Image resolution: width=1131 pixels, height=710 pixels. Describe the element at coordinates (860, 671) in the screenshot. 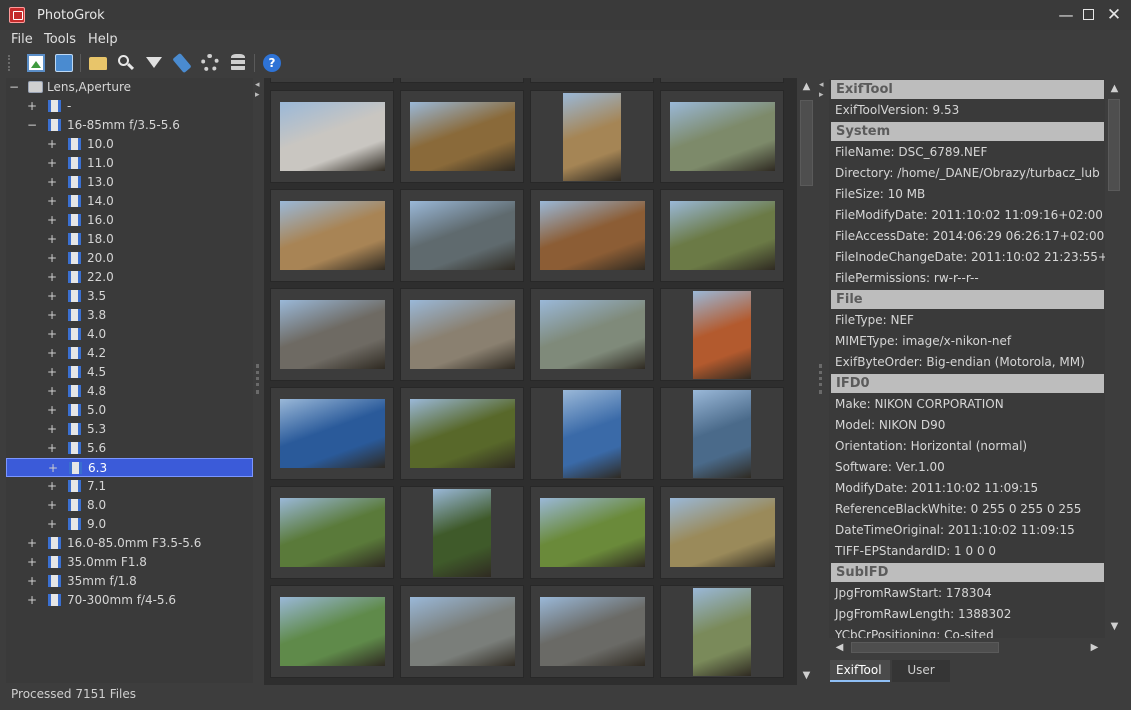

I see `tab-exiftool: ExifTool` at that location.